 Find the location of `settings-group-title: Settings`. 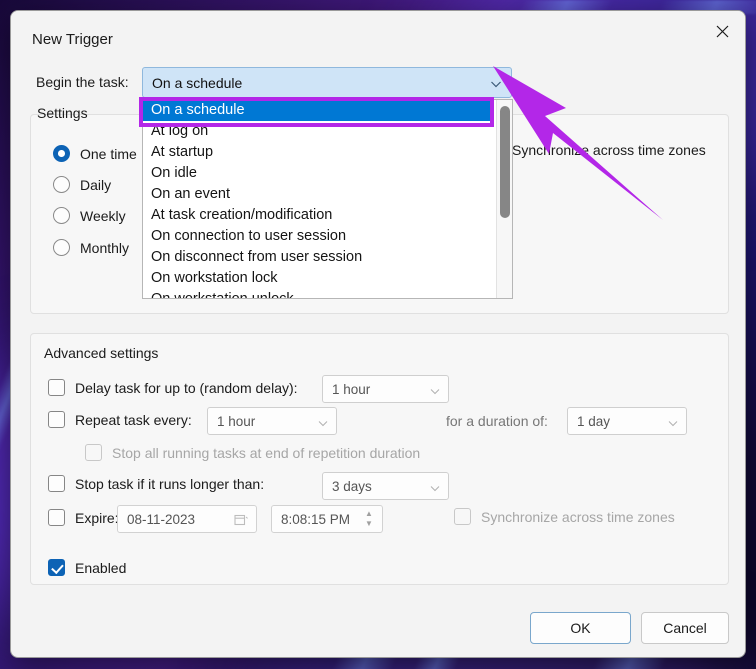

settings-group-title: Settings is located at coordinates (62, 113).